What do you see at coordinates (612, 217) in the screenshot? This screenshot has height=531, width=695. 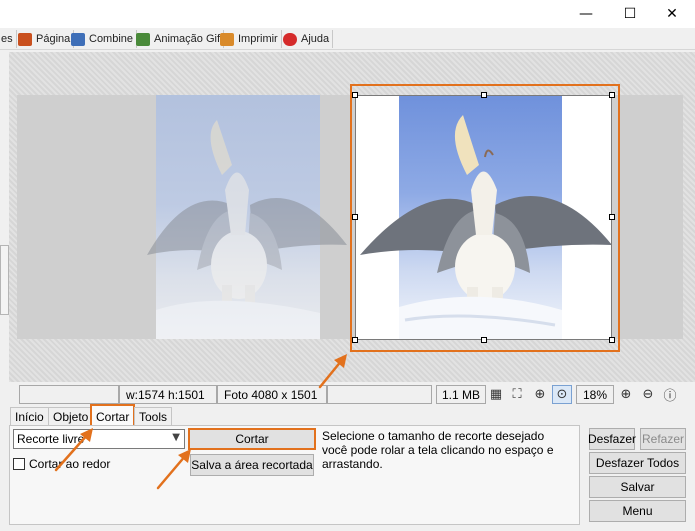 I see `crop-handle-right` at bounding box center [612, 217].